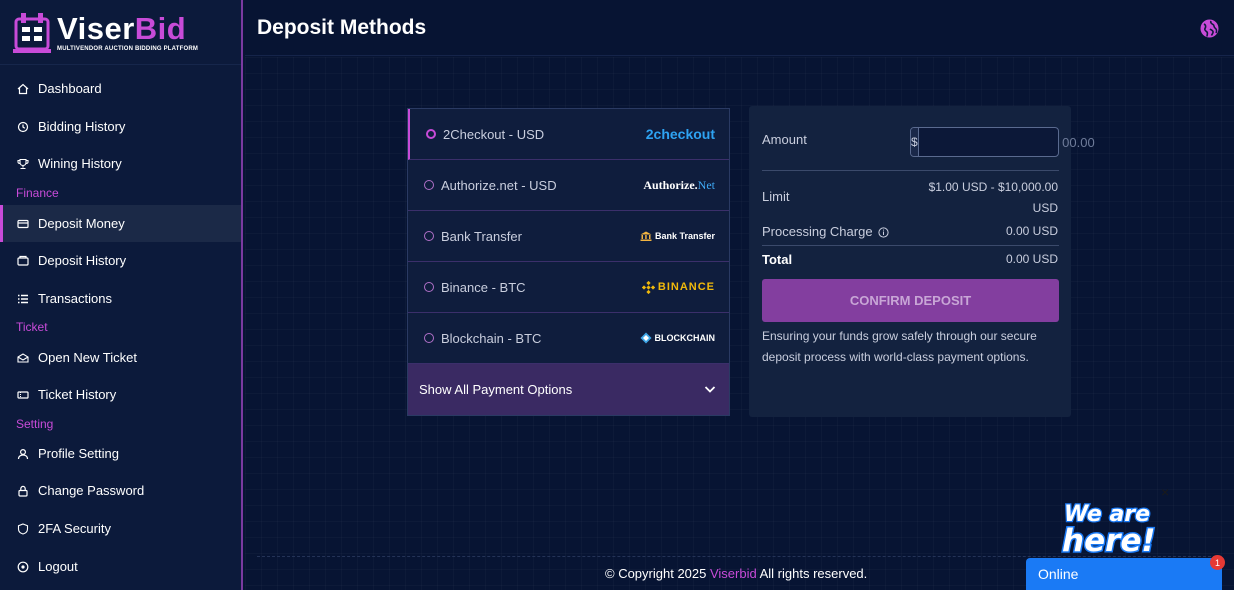 The height and width of the screenshot is (590, 1234). What do you see at coordinates (710, 388) in the screenshot?
I see `chevron-down-icon` at bounding box center [710, 388].